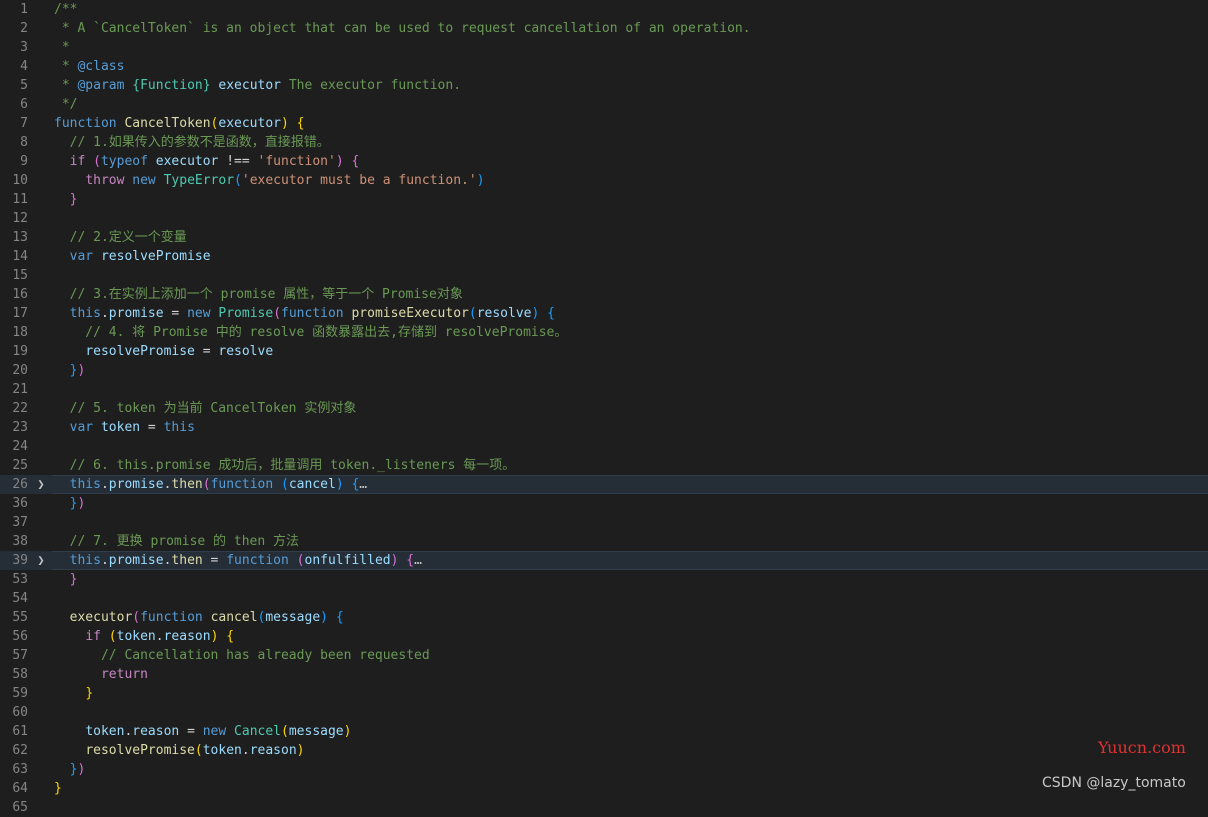  What do you see at coordinates (604, 161) in the screenshot?
I see `code-line: 9 if (typeof executor !== 'function') {` at bounding box center [604, 161].